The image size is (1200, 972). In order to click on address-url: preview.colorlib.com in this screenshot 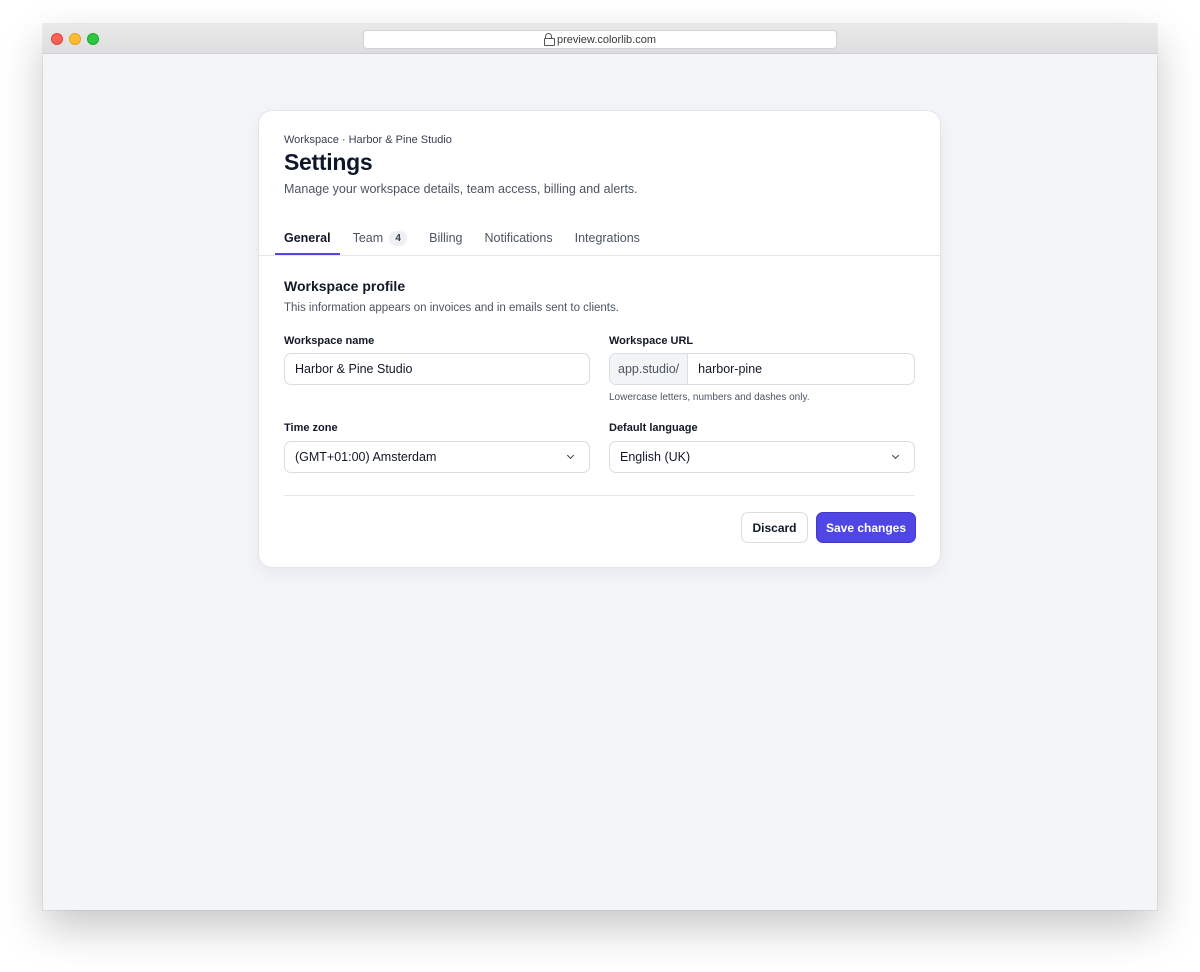, I will do `click(606, 39)`.